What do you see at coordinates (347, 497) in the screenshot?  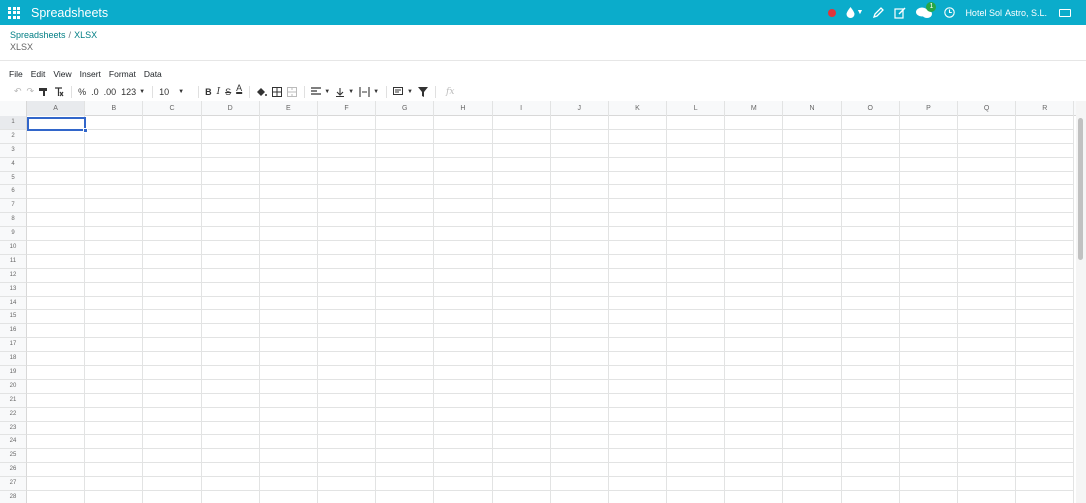 I see `cell-f28` at bounding box center [347, 497].